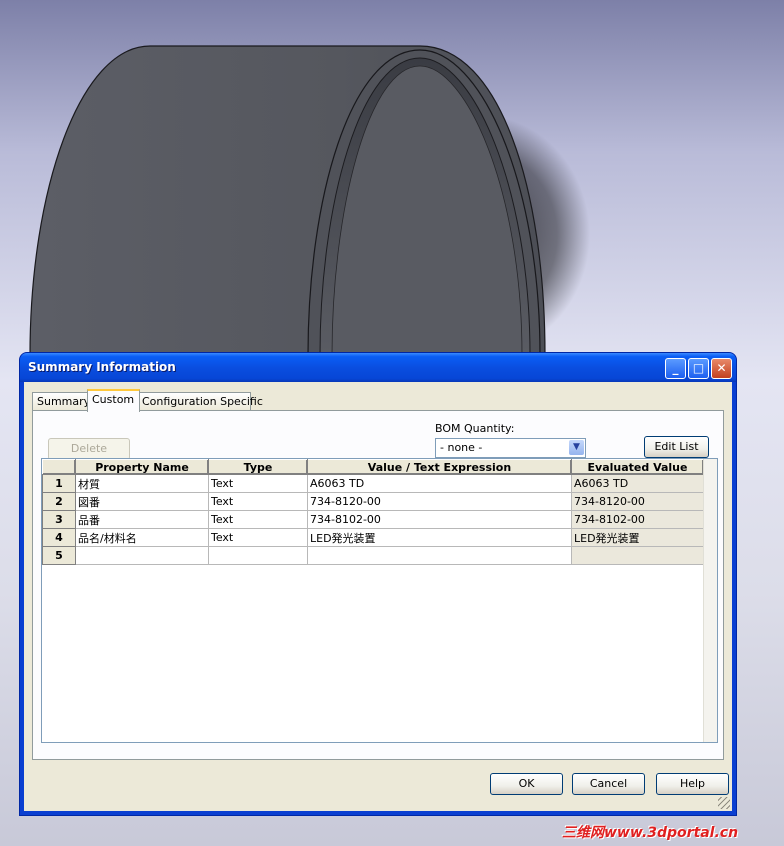 The width and height of the screenshot is (784, 846). What do you see at coordinates (637, 501) in the screenshot?
I see `evaluated-value-cell: 734-8120-00` at bounding box center [637, 501].